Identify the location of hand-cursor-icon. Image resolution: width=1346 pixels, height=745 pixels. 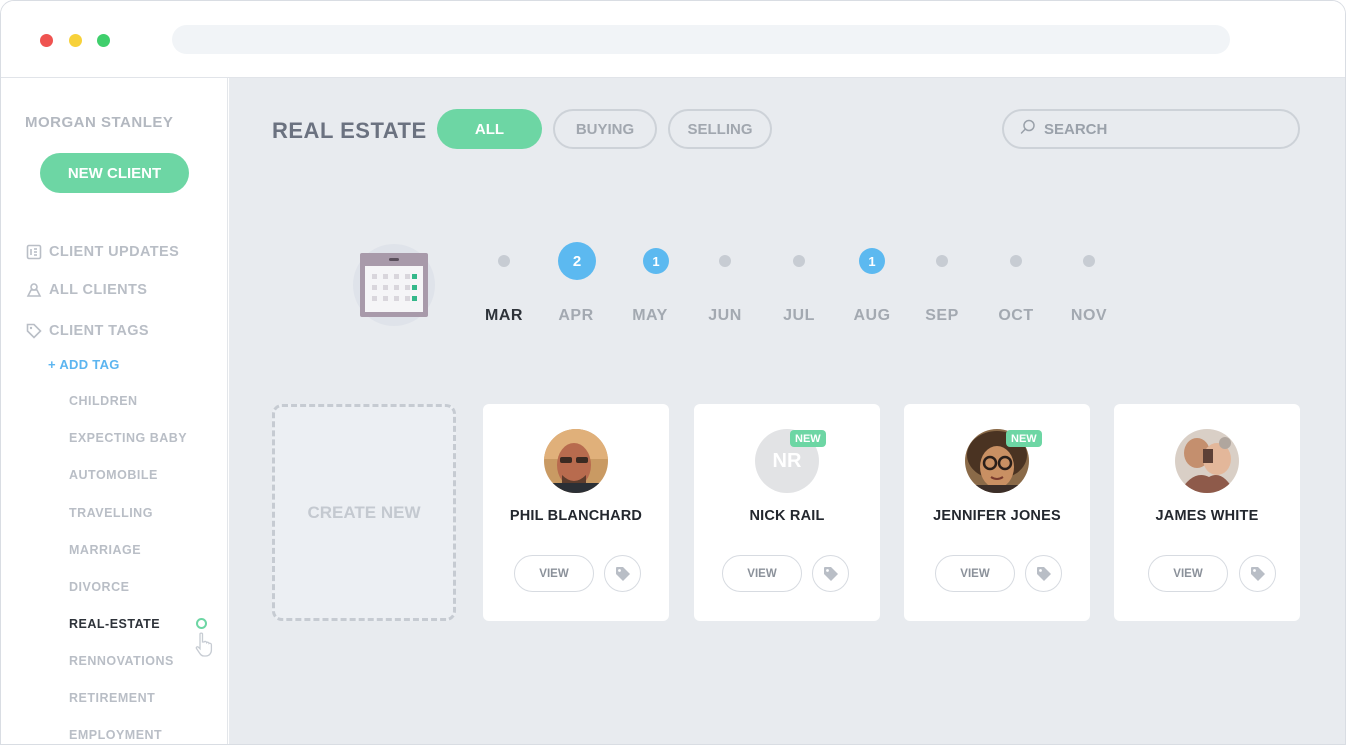
(204, 644).